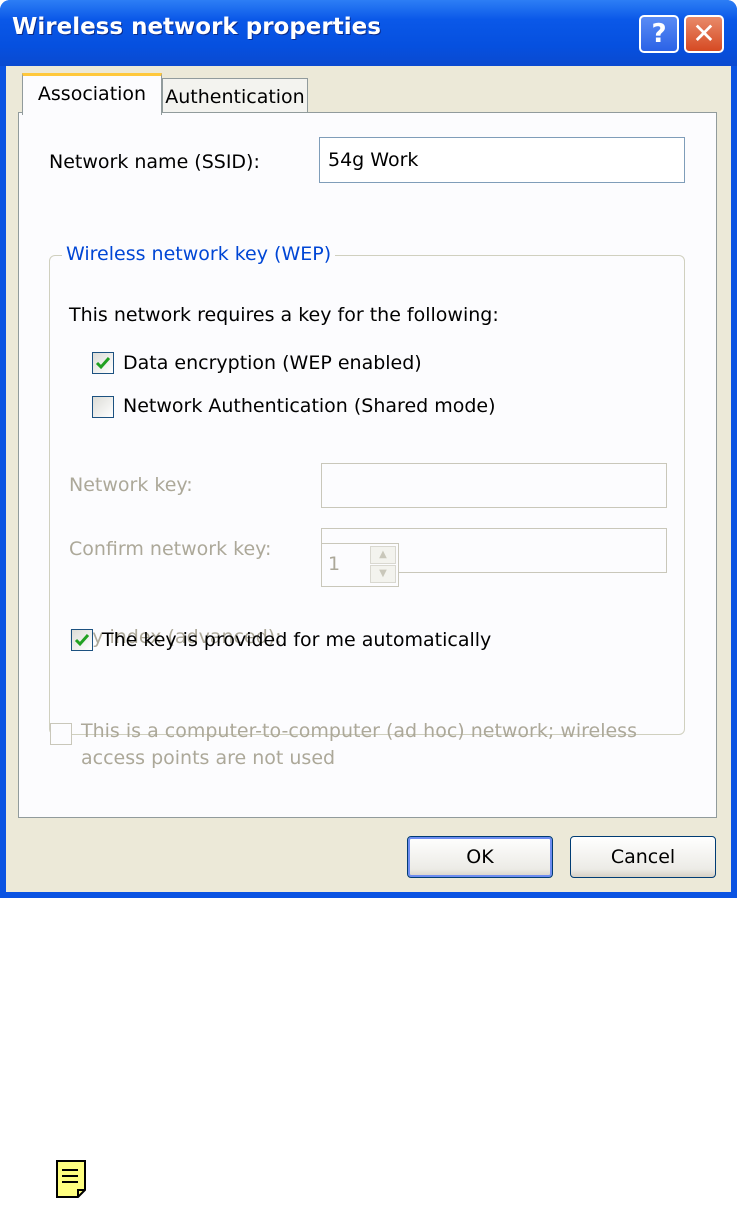 This screenshot has width=737, height=1226. I want to click on ssid-input, so click(502, 160).